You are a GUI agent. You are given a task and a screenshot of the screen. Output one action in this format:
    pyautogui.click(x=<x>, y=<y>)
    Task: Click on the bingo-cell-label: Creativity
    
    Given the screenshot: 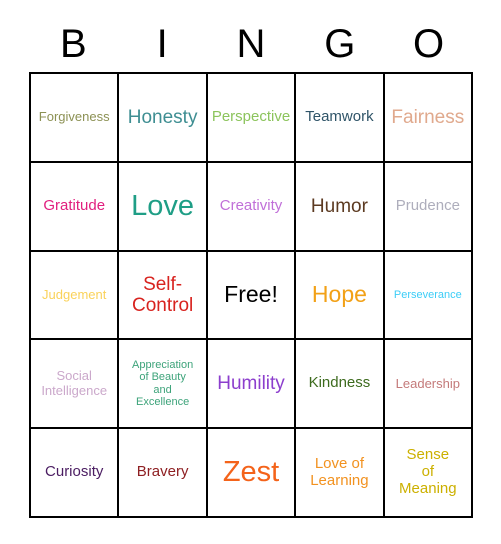 What is the action you would take?
    pyautogui.click(x=251, y=205)
    